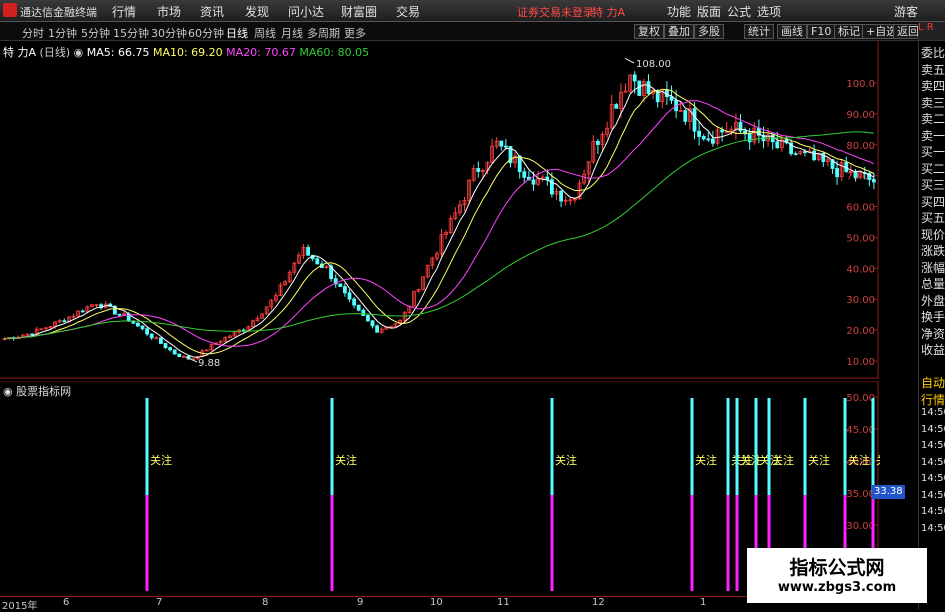  Describe the element at coordinates (933, 267) in the screenshot. I see `quote-panel-label: 涨幅` at that location.